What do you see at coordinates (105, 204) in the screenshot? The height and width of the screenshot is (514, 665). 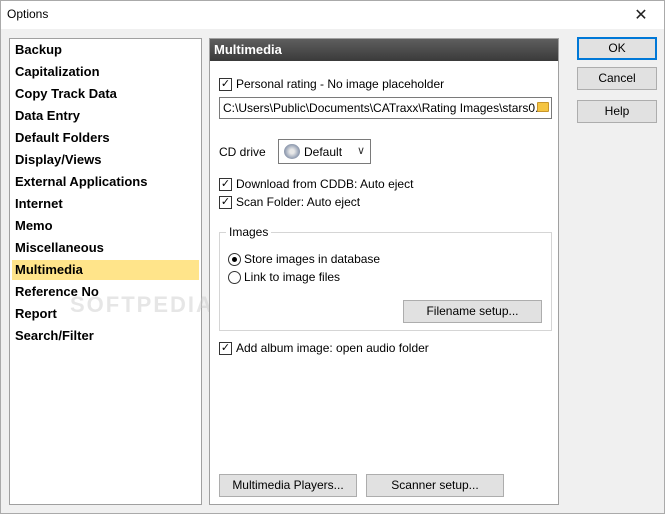 I see `category-item-internet: Internet` at bounding box center [105, 204].